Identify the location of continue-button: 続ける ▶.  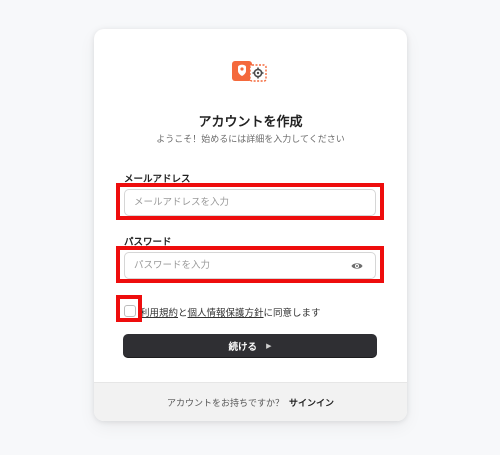
(250, 346).